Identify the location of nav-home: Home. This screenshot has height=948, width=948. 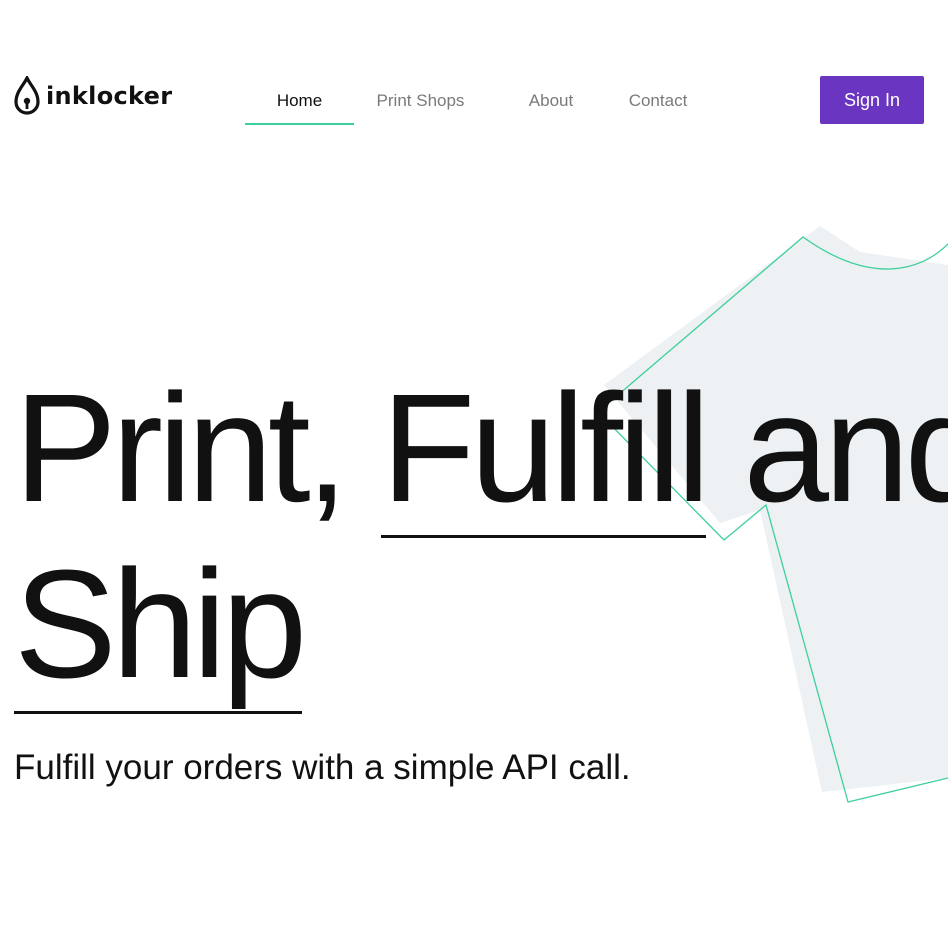
(299, 101).